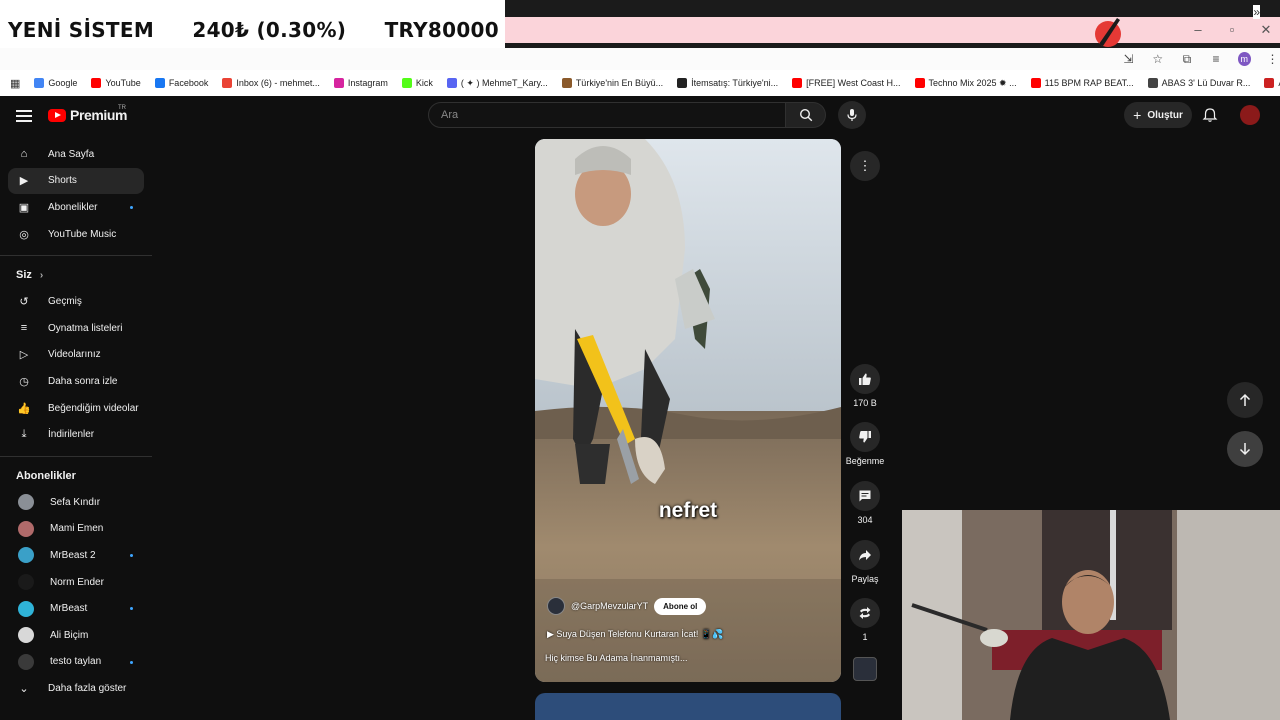  Describe the element at coordinates (1210, 115) in the screenshot. I see `notifications-bell-icon` at that location.